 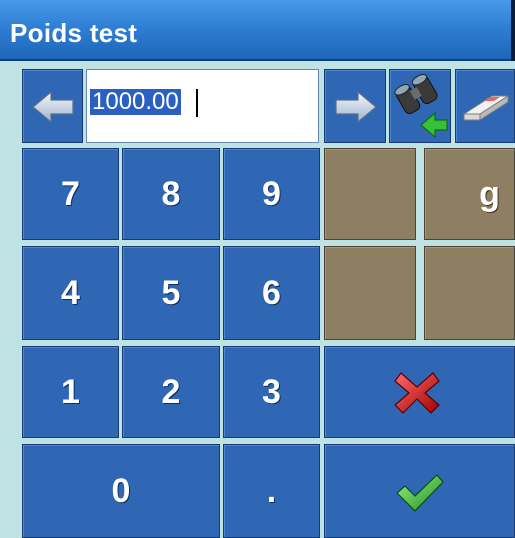 I want to click on key-6-label: 6, so click(x=271, y=292).